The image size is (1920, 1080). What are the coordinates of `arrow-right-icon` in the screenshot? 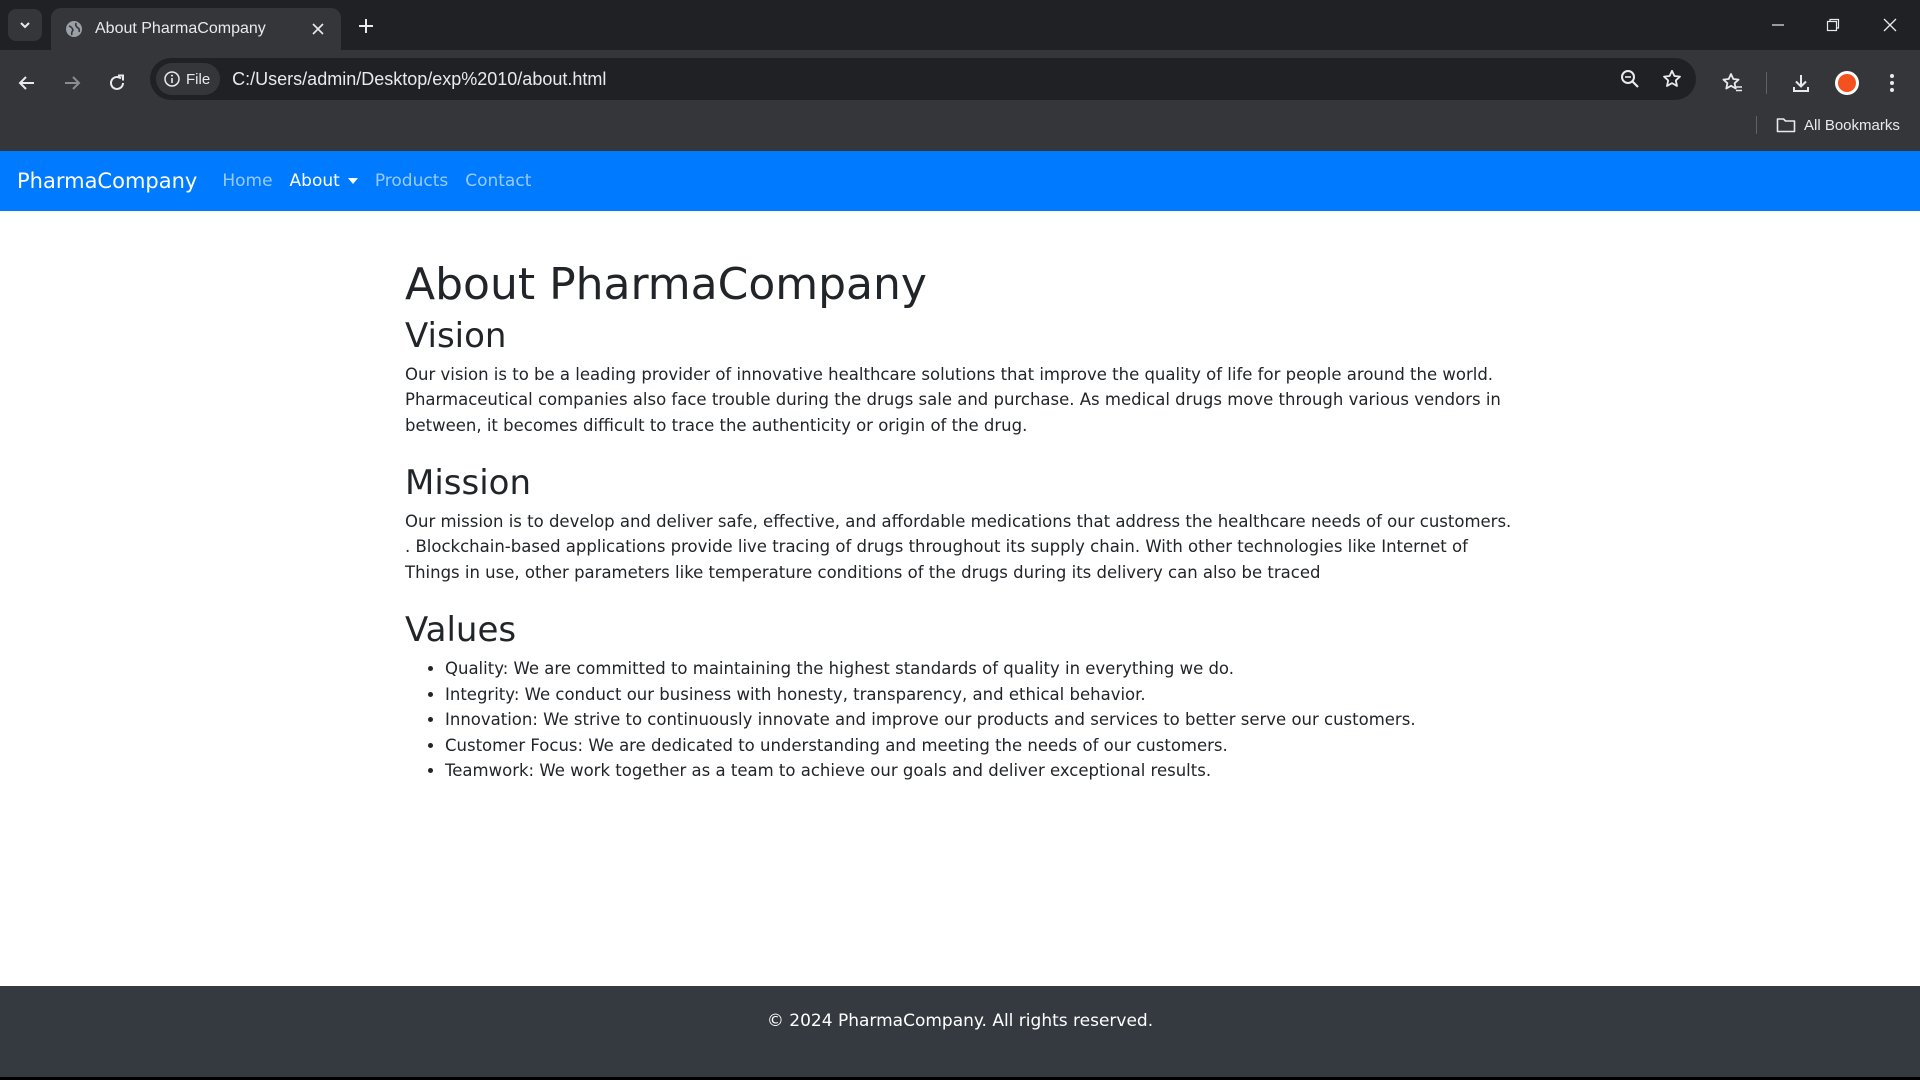 It's located at (73, 83).